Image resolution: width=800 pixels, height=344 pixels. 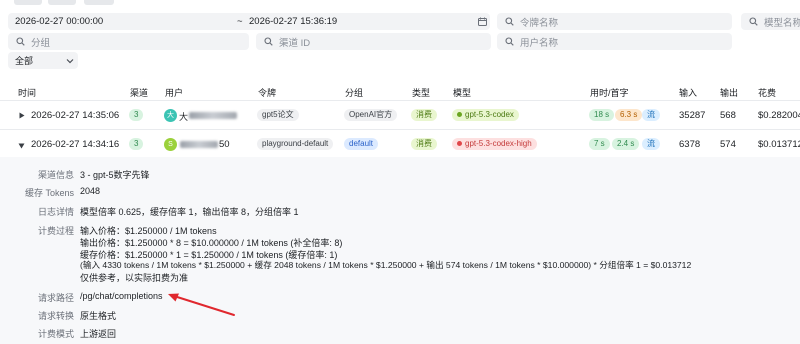 What do you see at coordinates (609, 93) in the screenshot?
I see `col-duration: 用时/首字` at bounding box center [609, 93].